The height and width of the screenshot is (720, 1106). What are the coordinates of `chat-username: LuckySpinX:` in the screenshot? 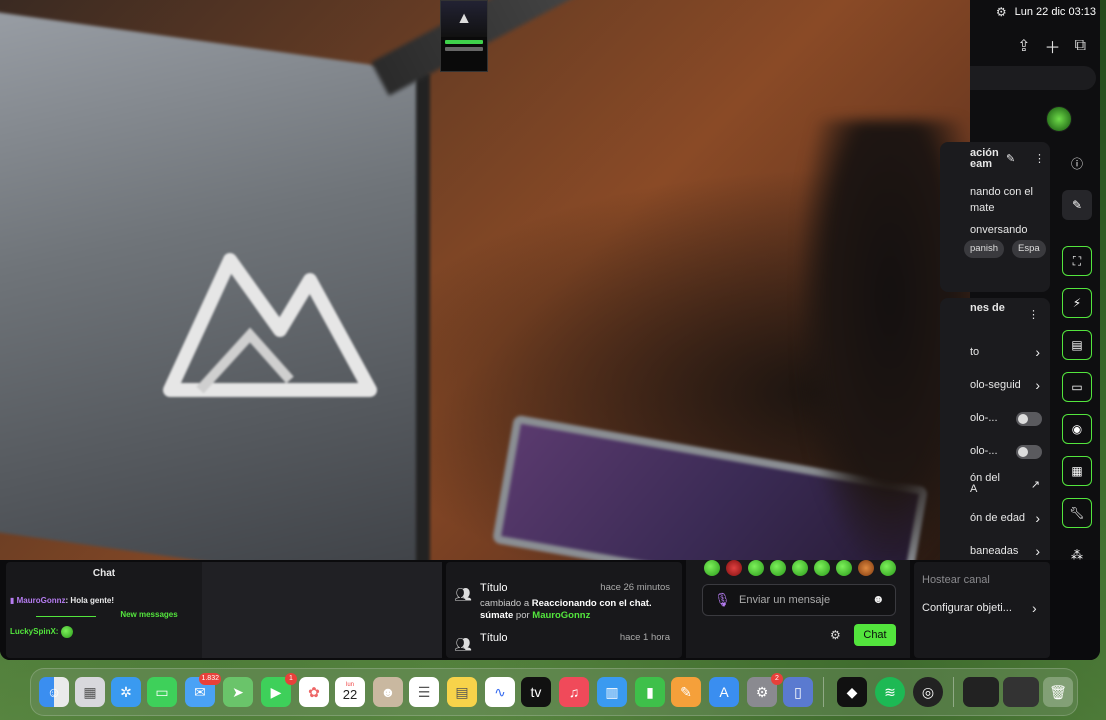 It's located at (34, 631).